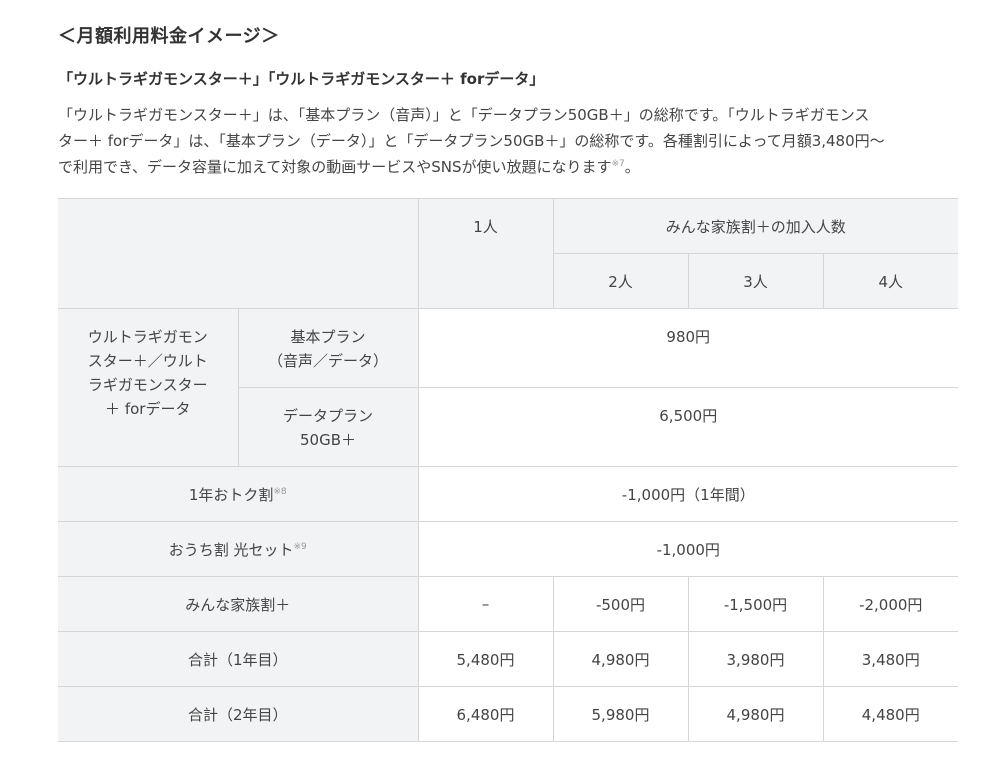  Describe the element at coordinates (301, 79) in the screenshot. I see `plan-subheading: 「ウルトラギガモンスター＋」「ウルトラギガモンスター＋ forデータ」` at that location.